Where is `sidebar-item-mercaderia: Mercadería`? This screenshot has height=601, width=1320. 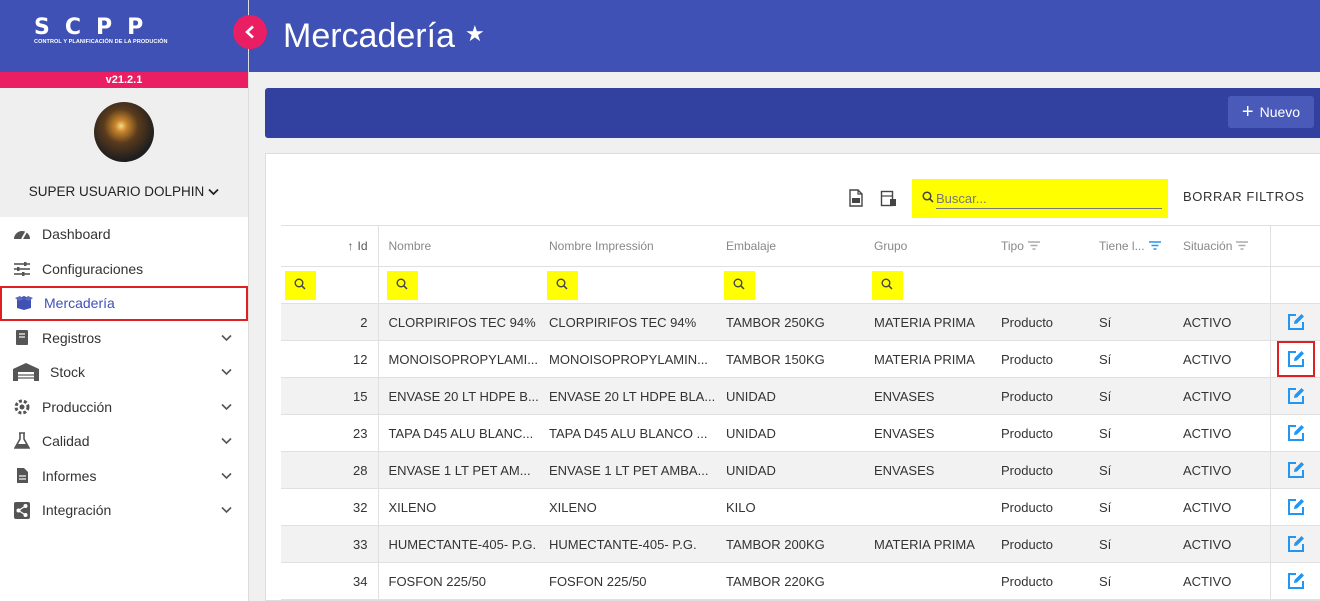 sidebar-item-mercaderia: Mercadería is located at coordinates (124, 303).